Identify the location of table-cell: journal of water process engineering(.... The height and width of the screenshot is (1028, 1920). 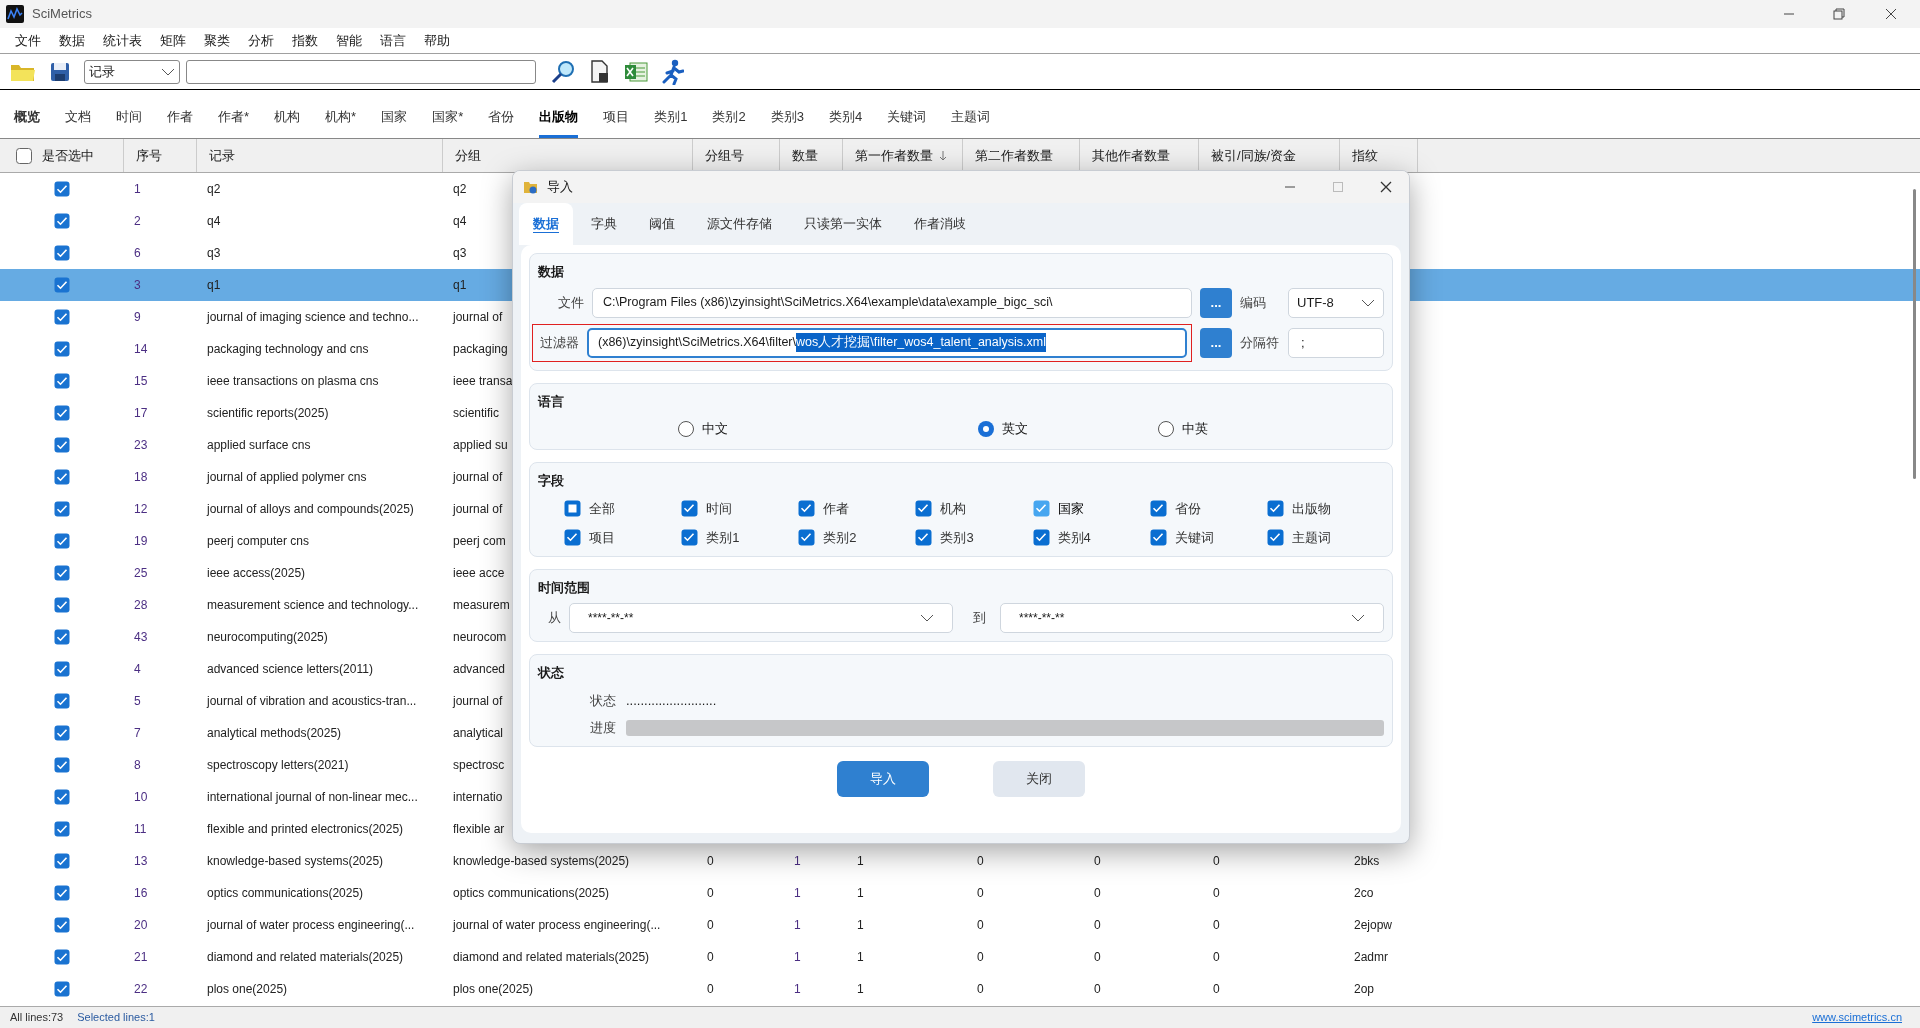
(557, 925).